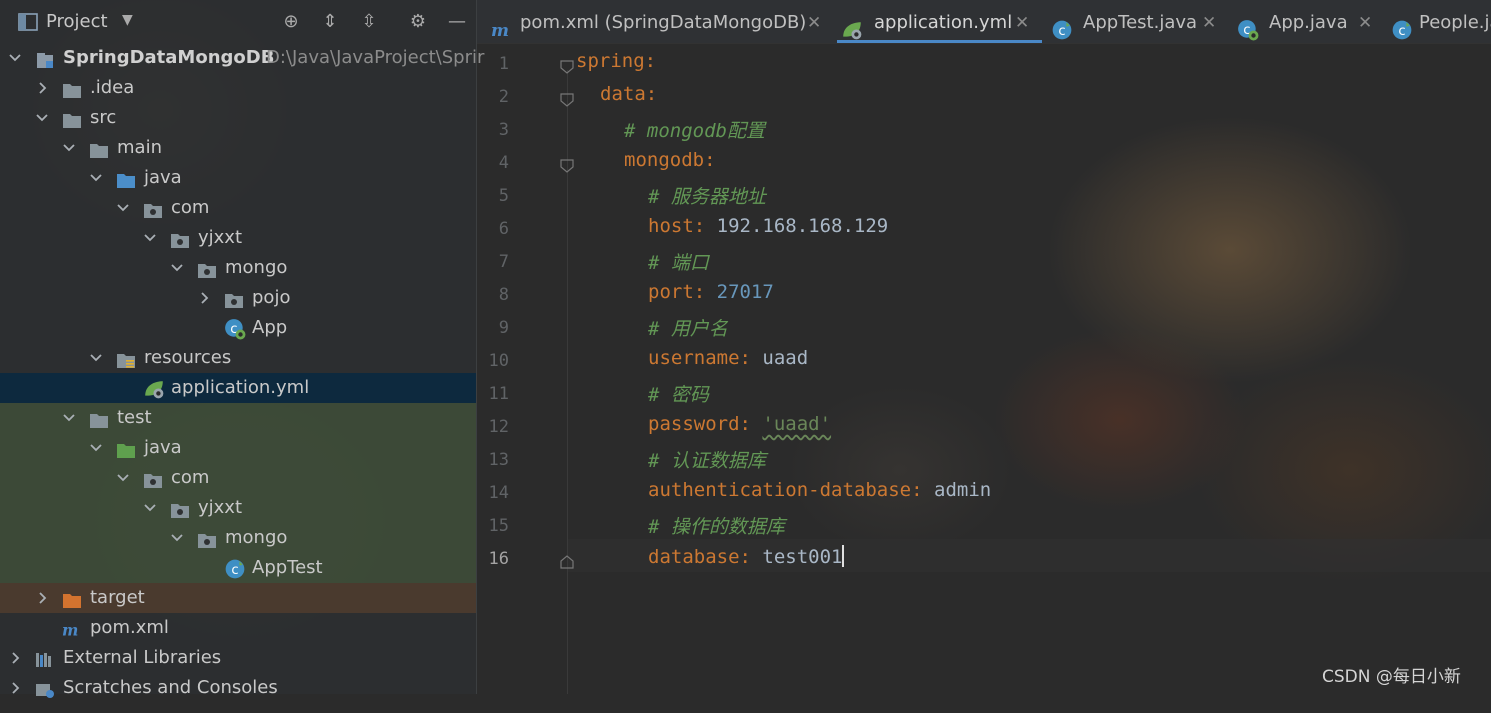  I want to click on code-line: username: uaad, so click(728, 358).